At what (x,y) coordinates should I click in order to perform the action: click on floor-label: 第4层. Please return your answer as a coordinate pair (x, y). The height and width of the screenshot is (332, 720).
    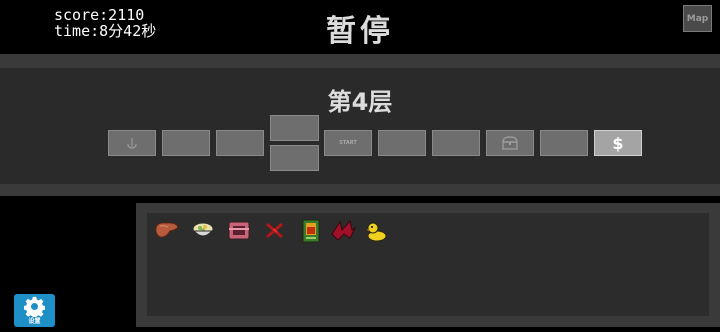
    Looking at the image, I should click on (360, 102).